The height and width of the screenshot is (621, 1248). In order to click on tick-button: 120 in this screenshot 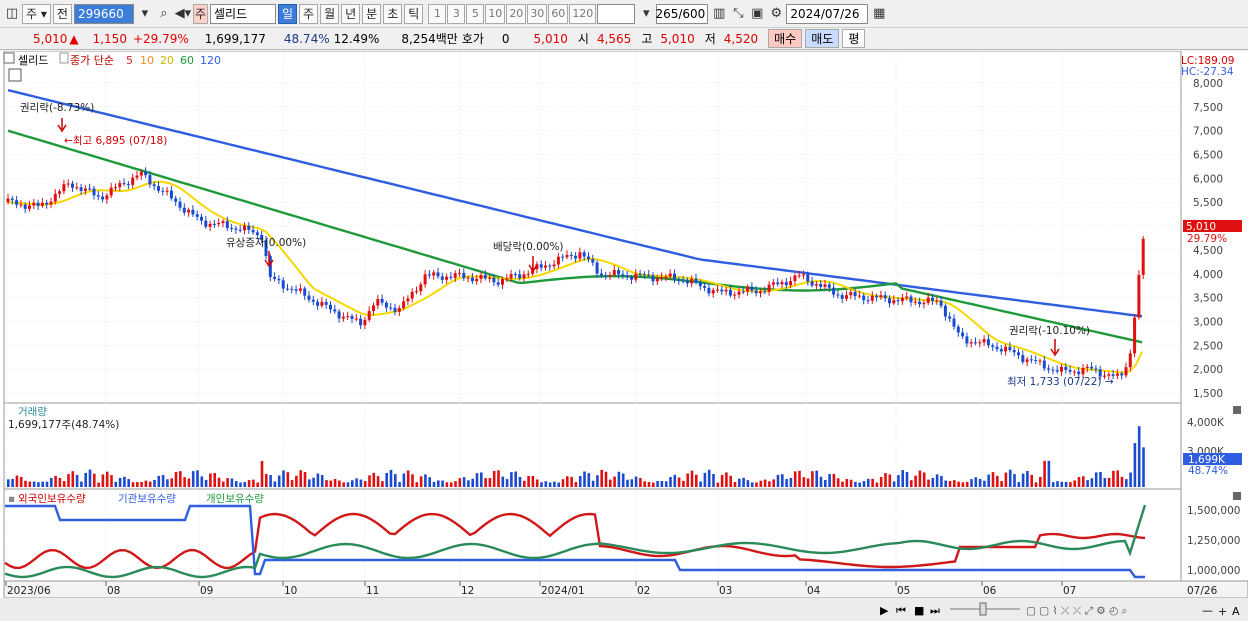, I will do `click(583, 13)`.